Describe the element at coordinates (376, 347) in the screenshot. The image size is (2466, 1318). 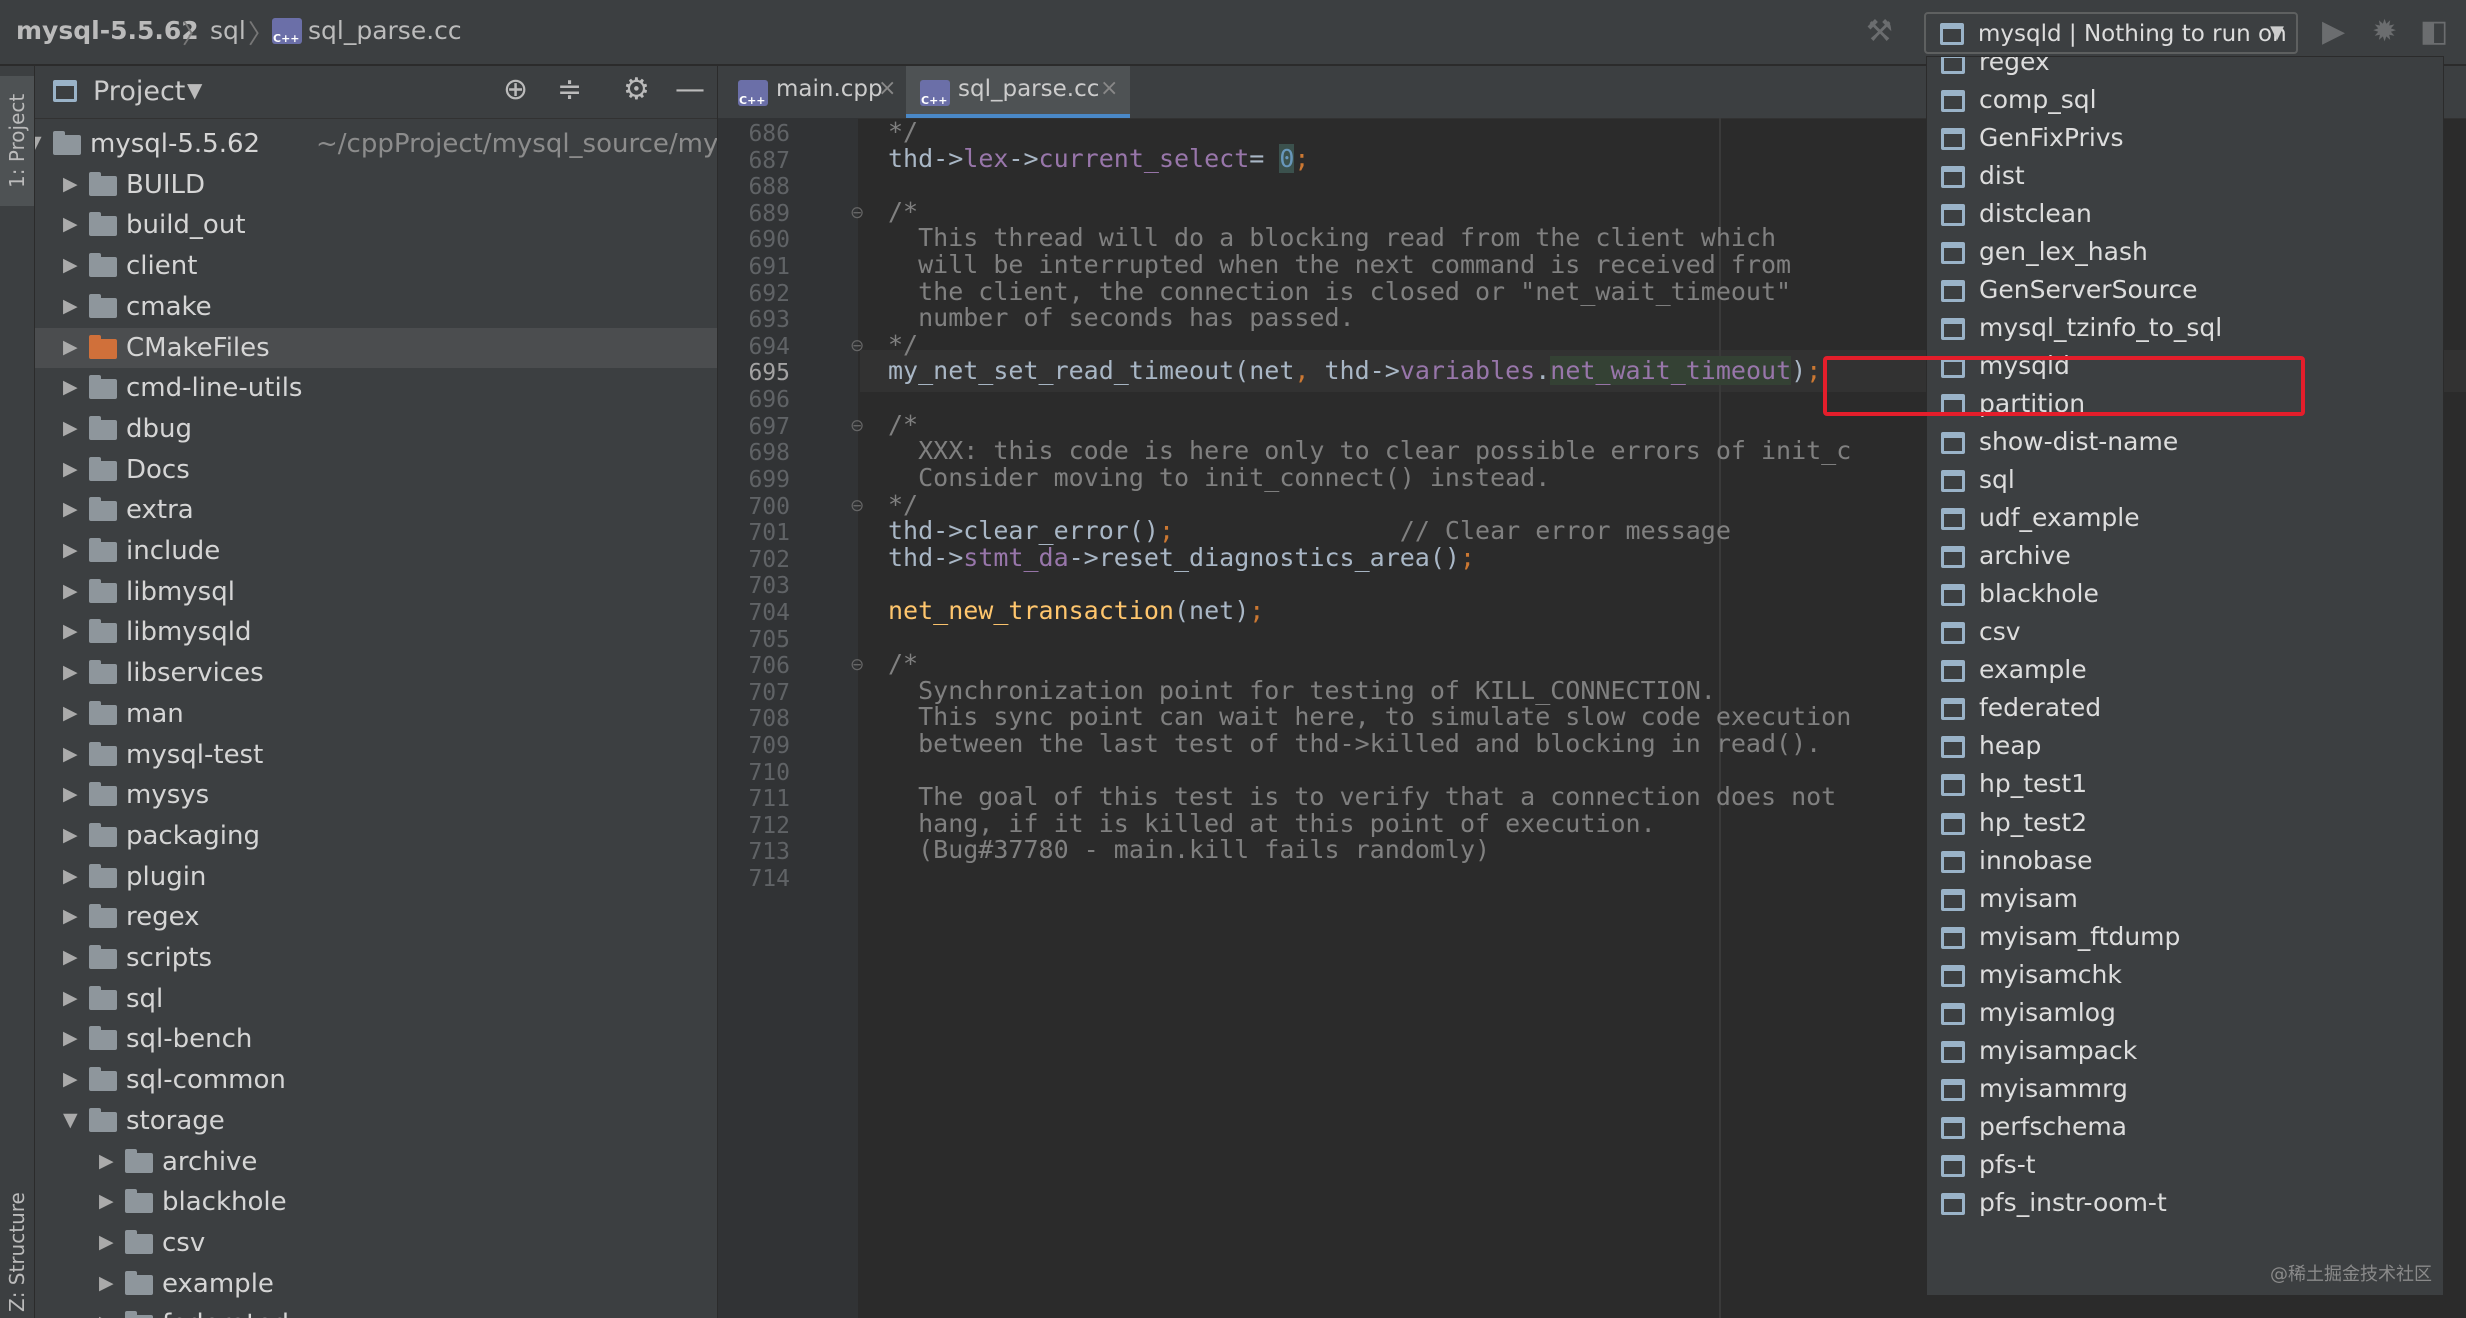
I see `tree-folder: ▶ CMakeFiles` at that location.